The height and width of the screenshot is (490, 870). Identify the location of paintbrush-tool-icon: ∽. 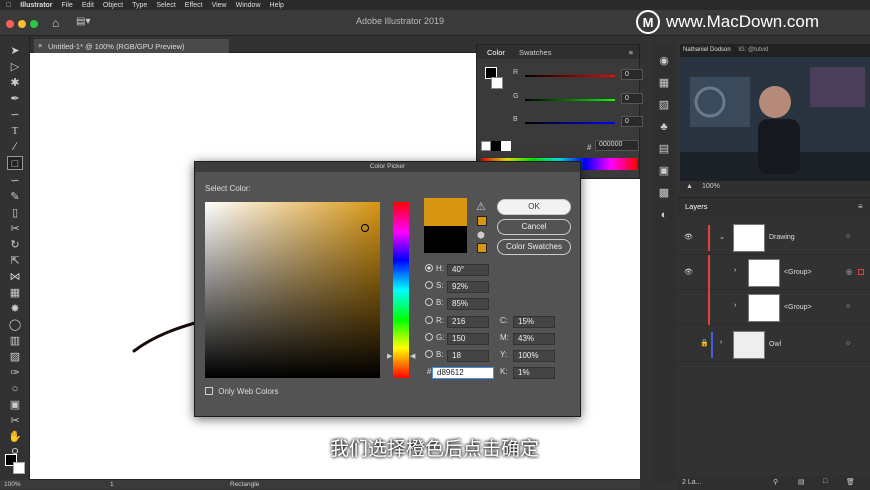
(15, 181).